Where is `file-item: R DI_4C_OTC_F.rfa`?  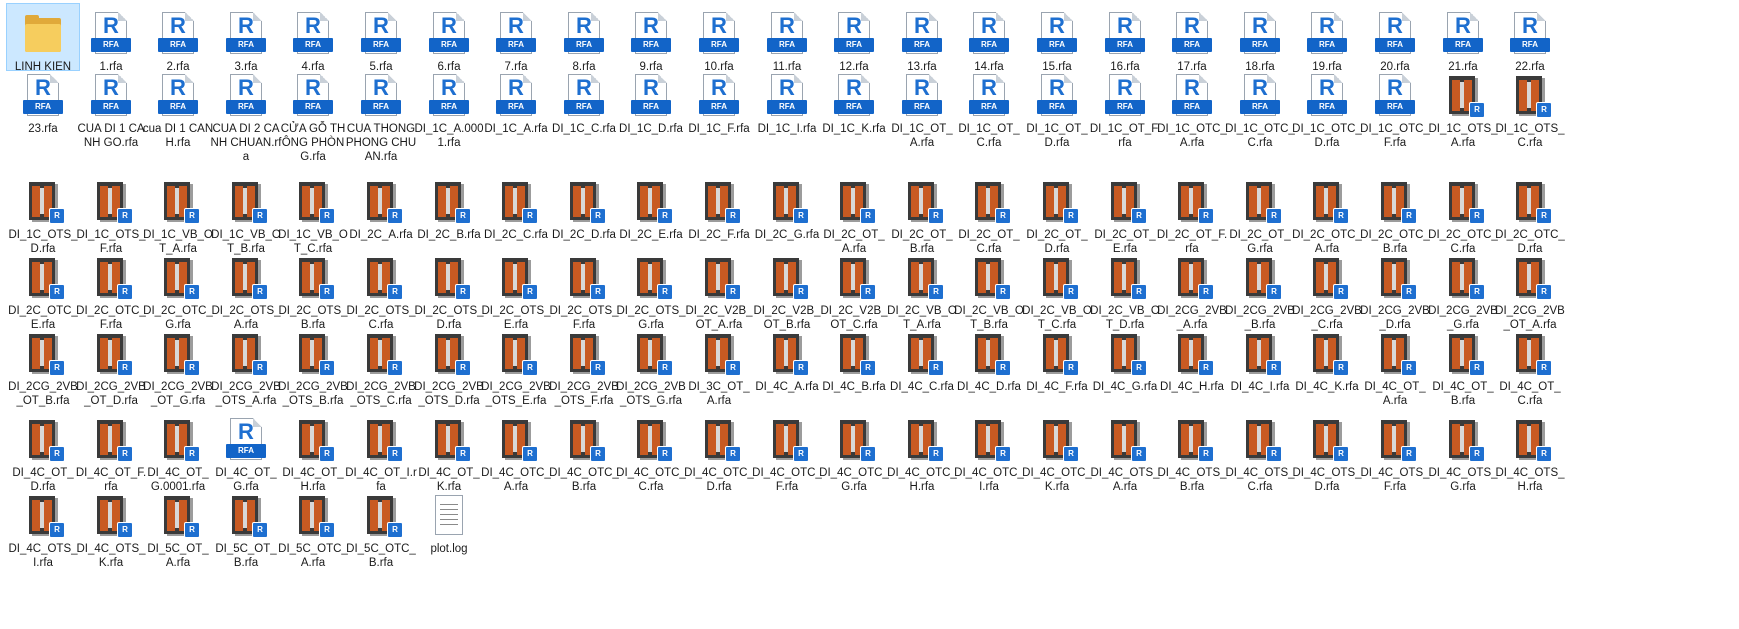
file-item: R DI_4C_OTC_F.rfa is located at coordinates (787, 452).